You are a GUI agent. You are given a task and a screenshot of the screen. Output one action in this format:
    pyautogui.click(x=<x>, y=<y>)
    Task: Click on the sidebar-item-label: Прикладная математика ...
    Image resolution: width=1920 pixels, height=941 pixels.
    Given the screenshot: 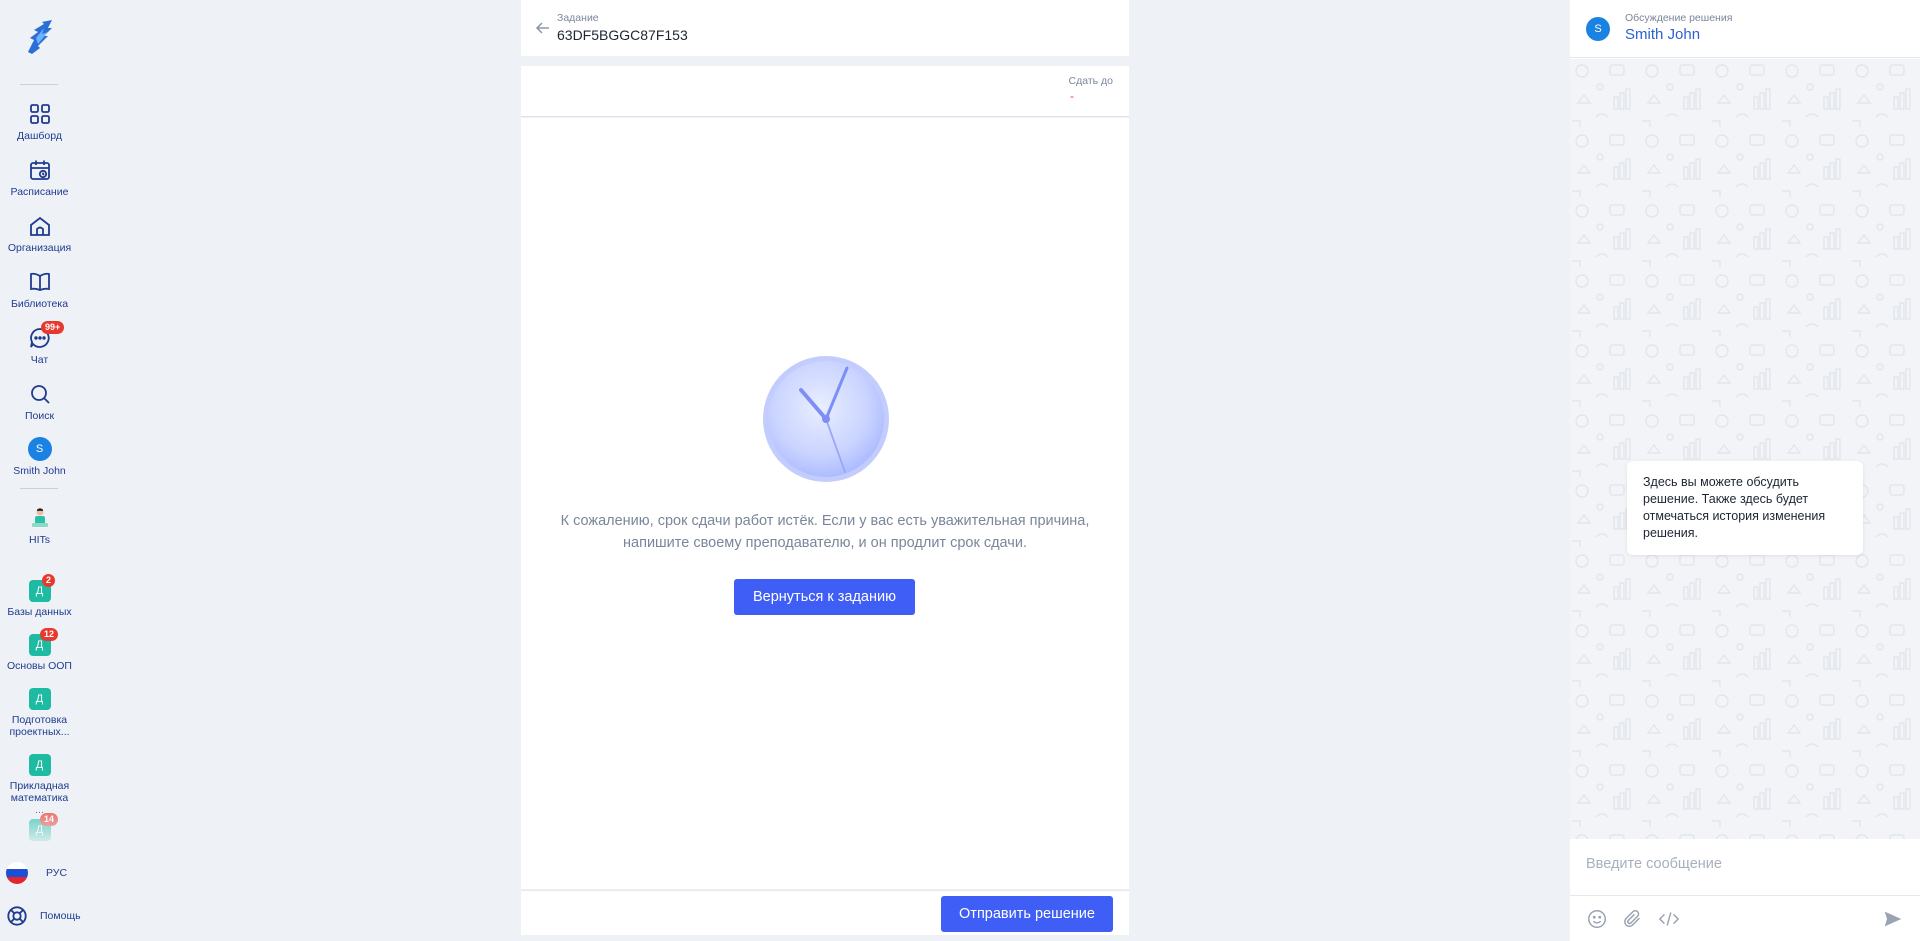 What is the action you would take?
    pyautogui.click(x=39, y=798)
    